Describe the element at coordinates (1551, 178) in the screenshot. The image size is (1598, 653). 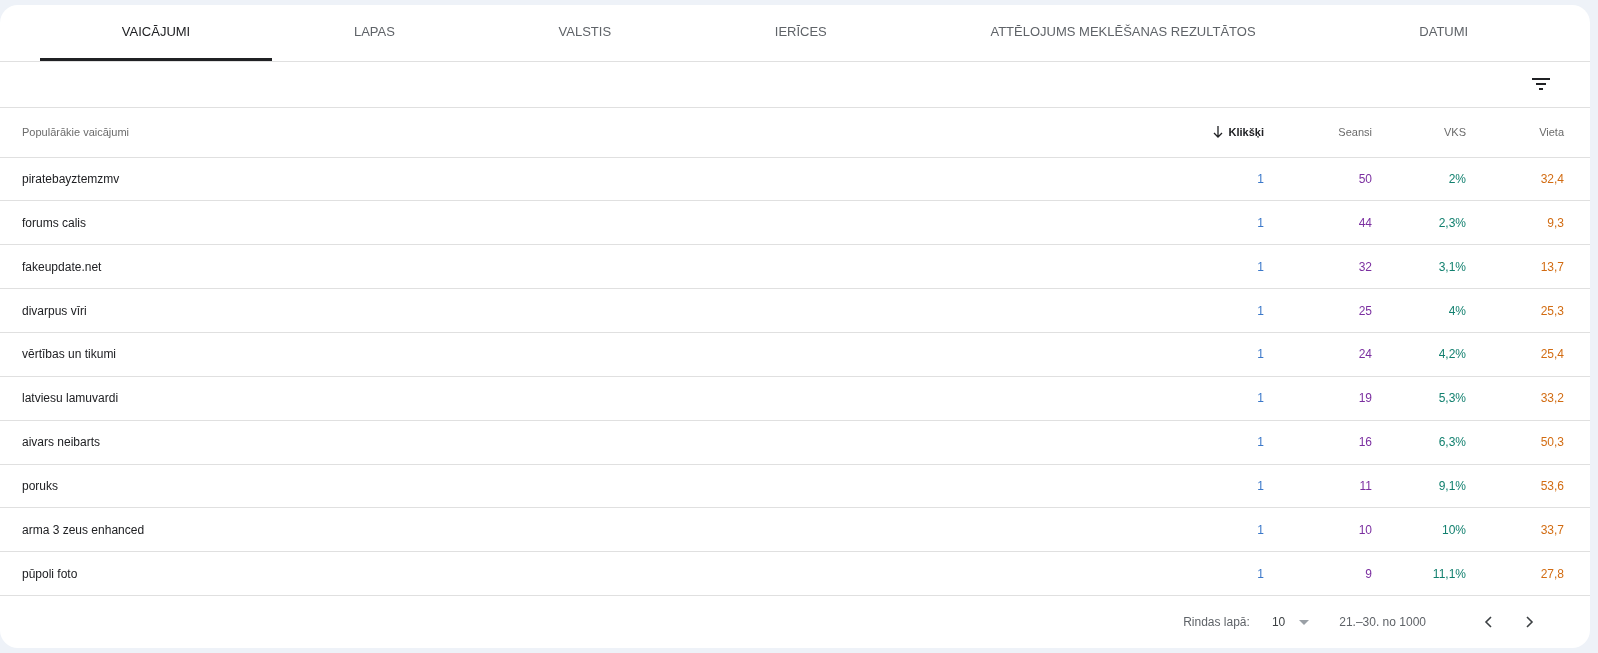
I see `table-cell-text: 32,4` at that location.